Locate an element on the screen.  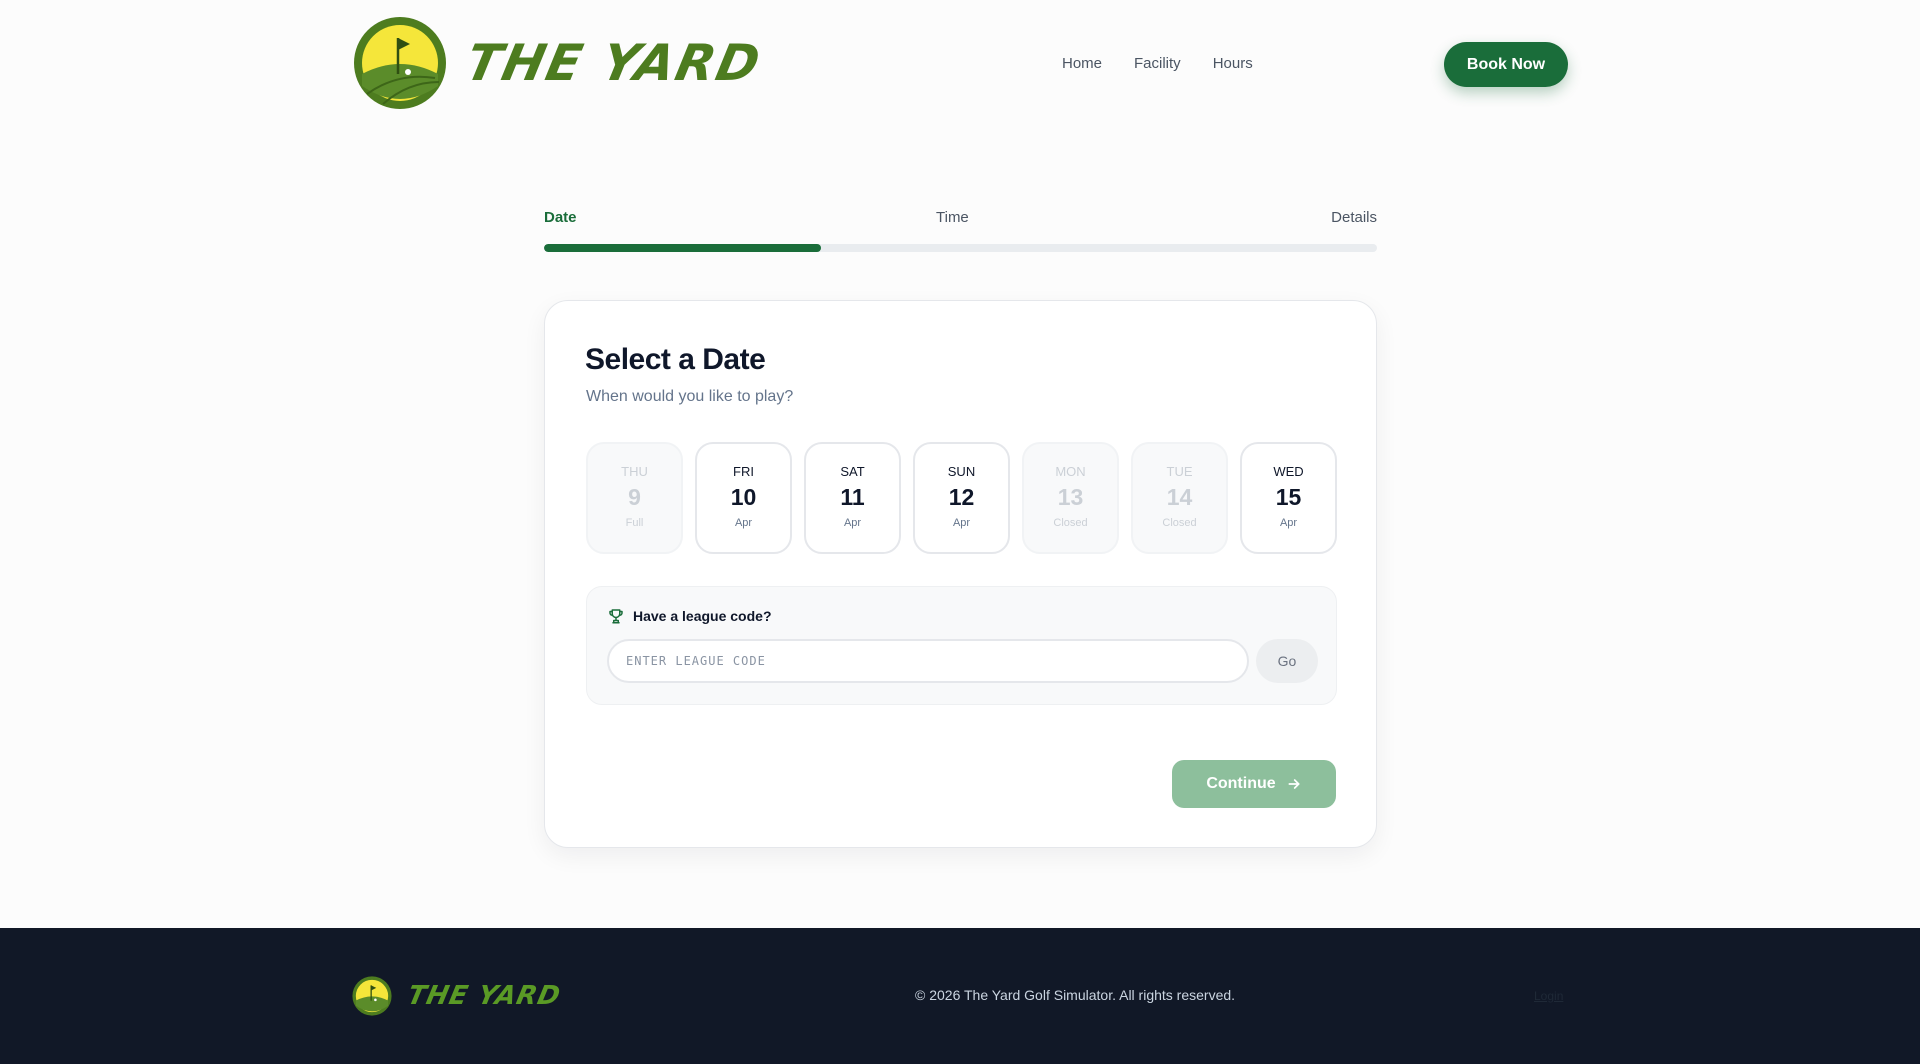
login-link: Login is located at coordinates (1548, 996).